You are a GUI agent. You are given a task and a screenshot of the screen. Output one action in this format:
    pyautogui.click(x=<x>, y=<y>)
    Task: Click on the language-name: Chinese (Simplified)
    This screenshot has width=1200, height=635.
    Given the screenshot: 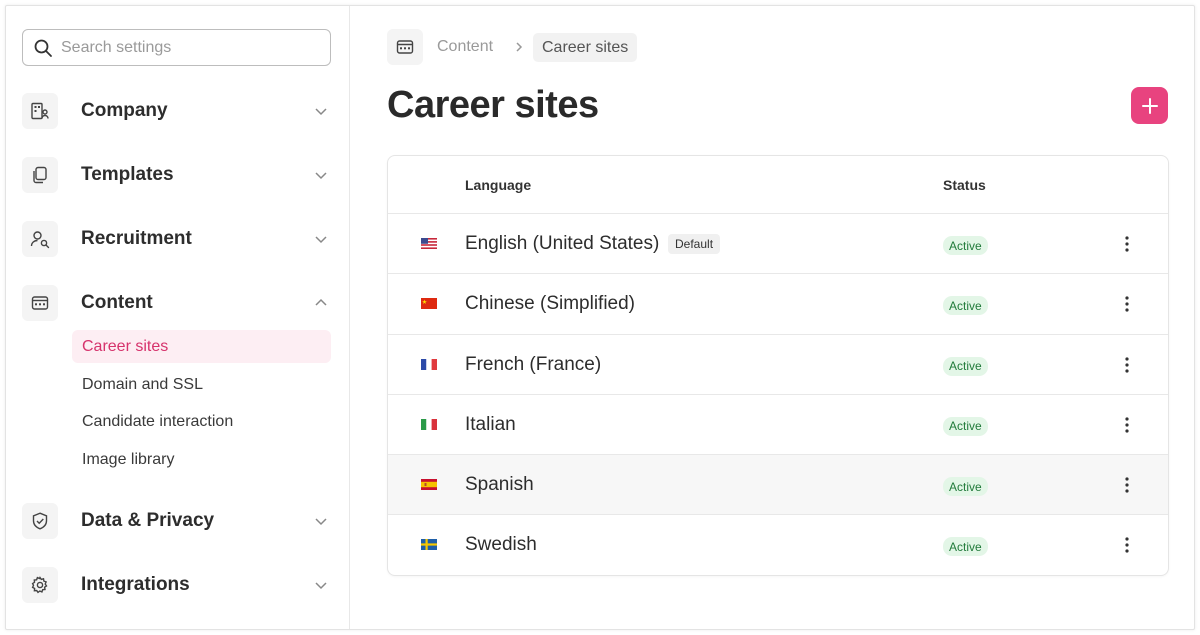 What is the action you would take?
    pyautogui.click(x=550, y=304)
    